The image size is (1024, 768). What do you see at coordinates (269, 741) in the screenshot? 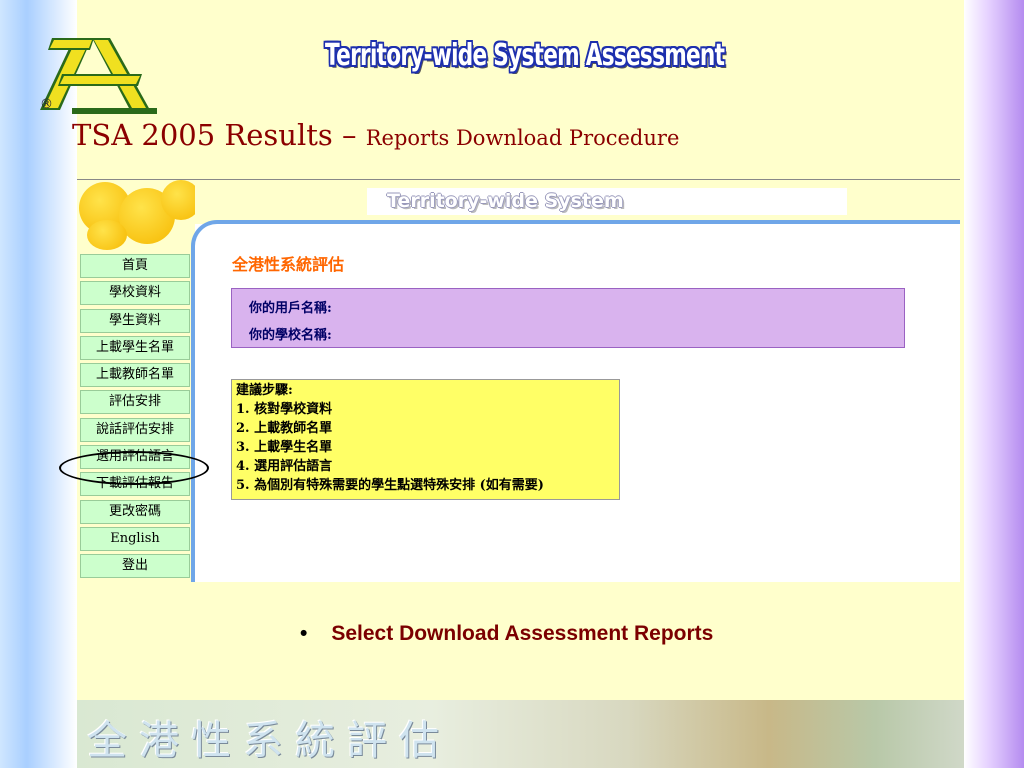
I see `footer-text: 全港性系統評估` at bounding box center [269, 741].